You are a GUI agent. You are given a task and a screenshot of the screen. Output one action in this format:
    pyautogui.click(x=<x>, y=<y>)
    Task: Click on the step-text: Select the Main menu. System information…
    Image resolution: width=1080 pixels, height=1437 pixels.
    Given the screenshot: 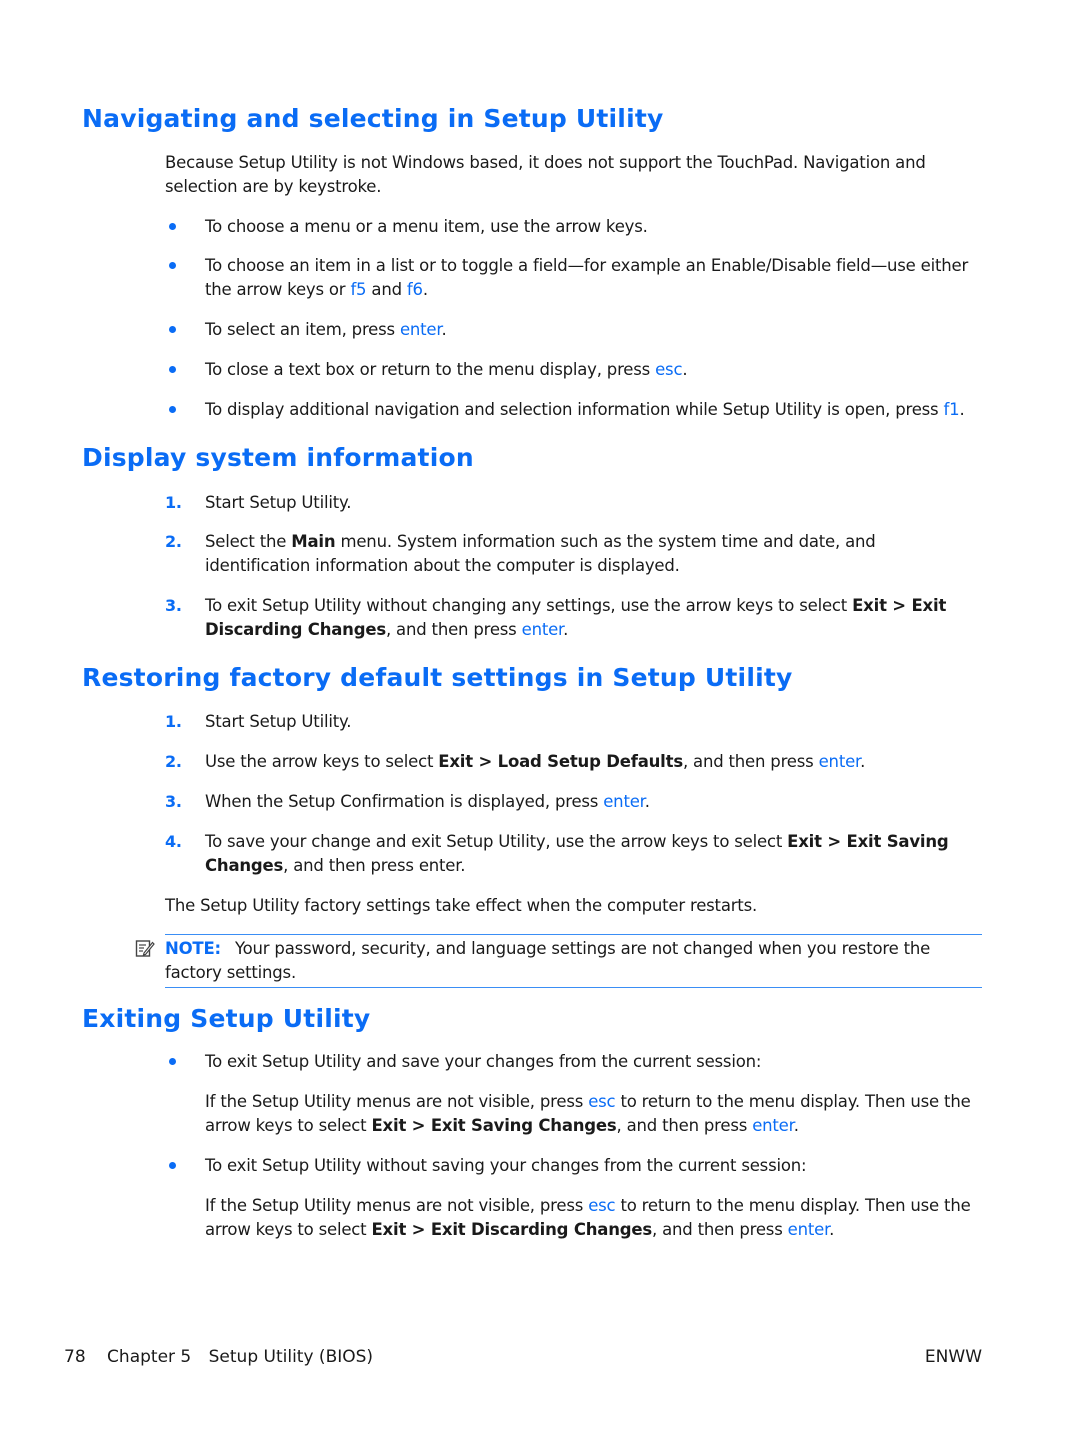 What is the action you would take?
    pyautogui.click(x=540, y=553)
    